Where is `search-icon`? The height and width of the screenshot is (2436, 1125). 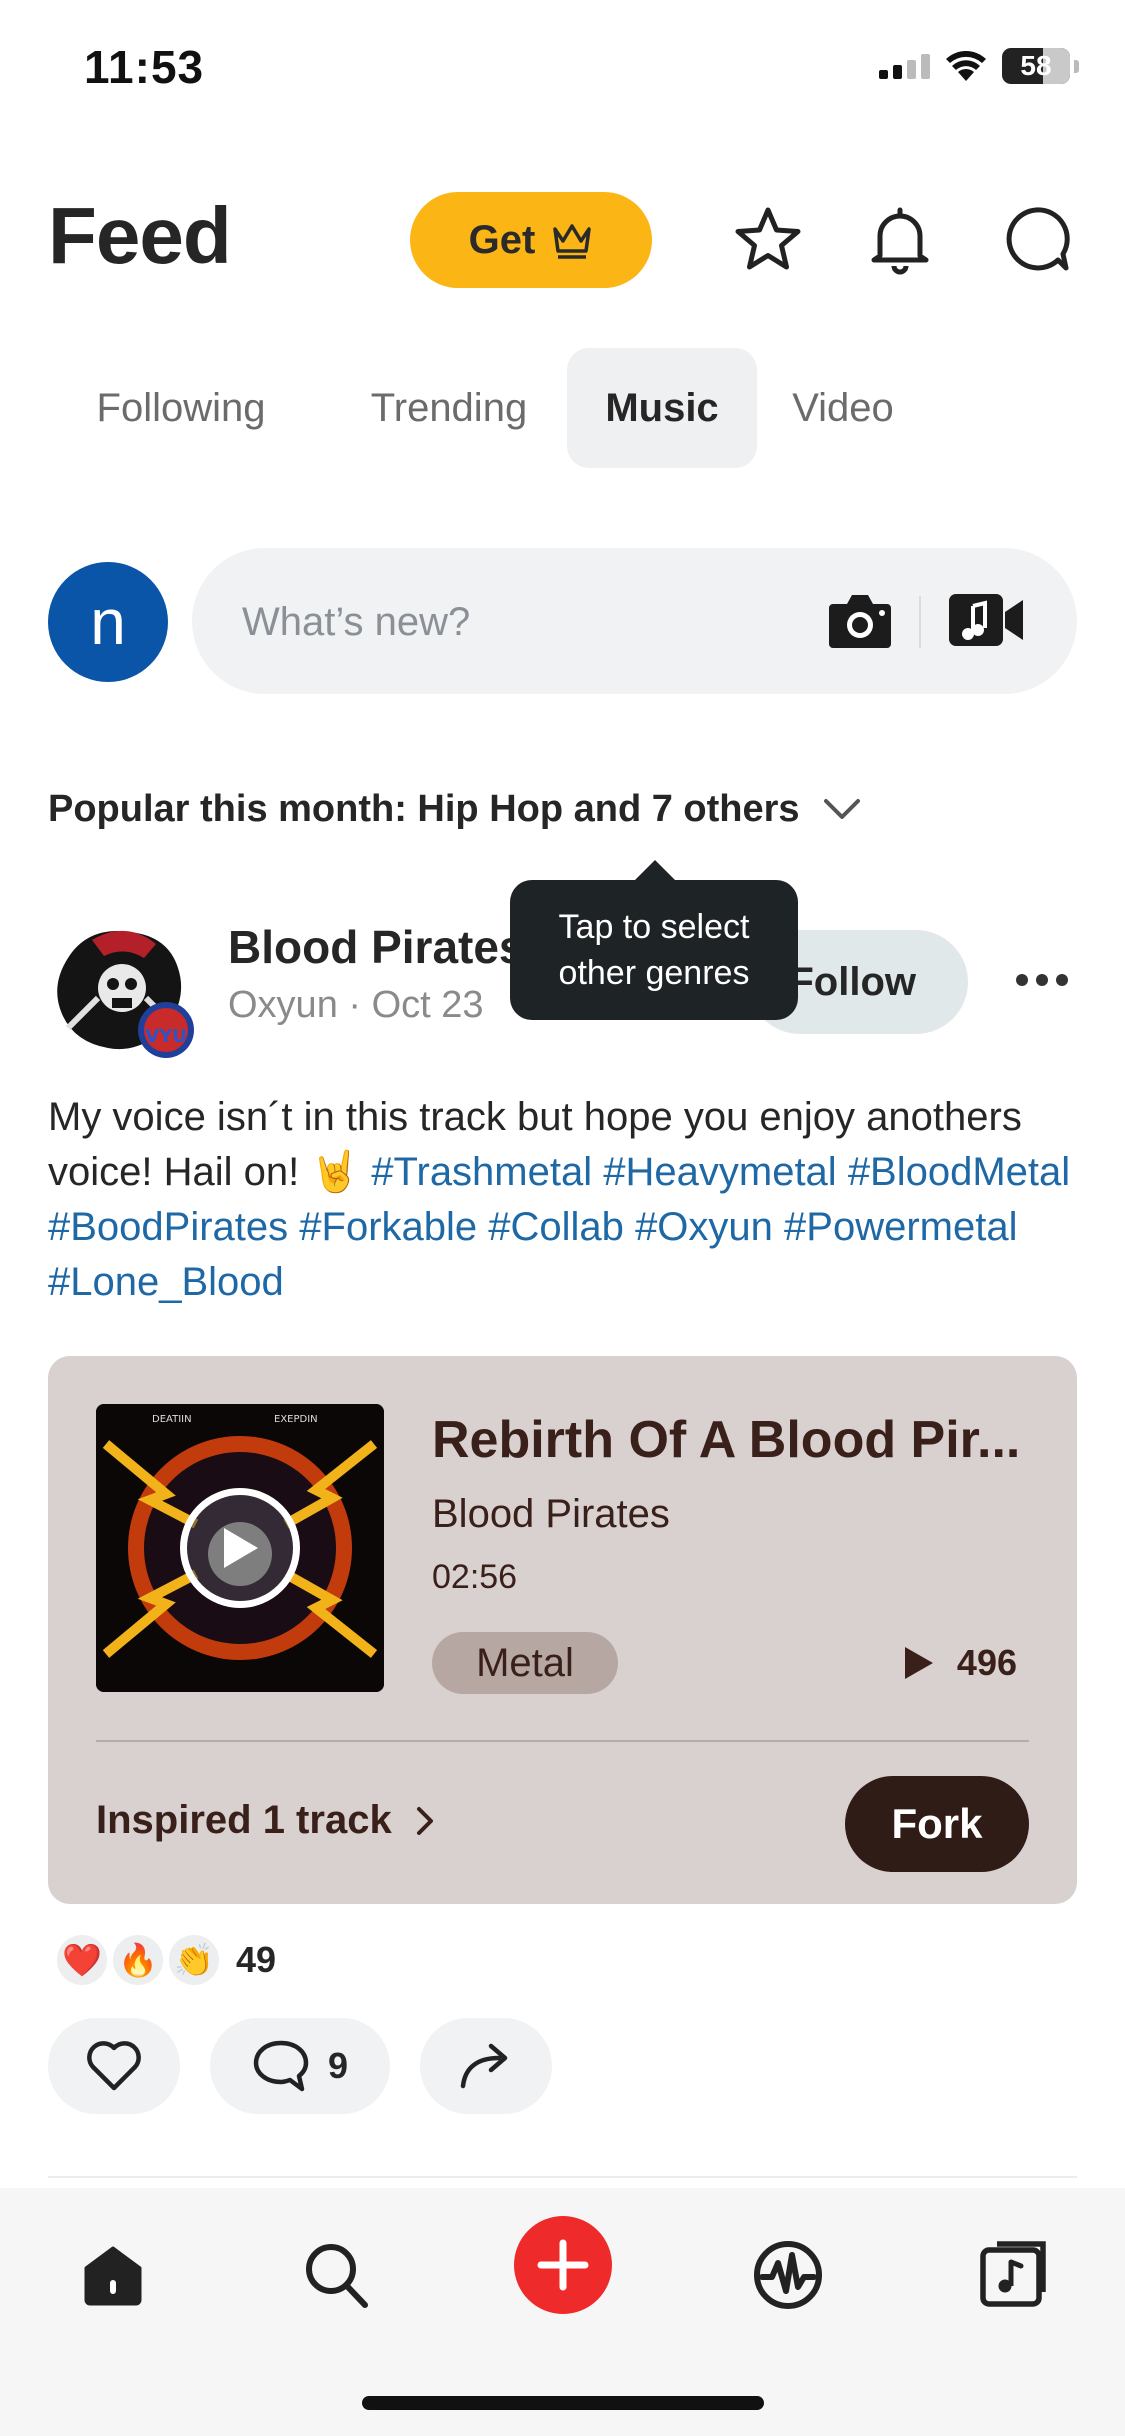
search-icon is located at coordinates (337, 2275).